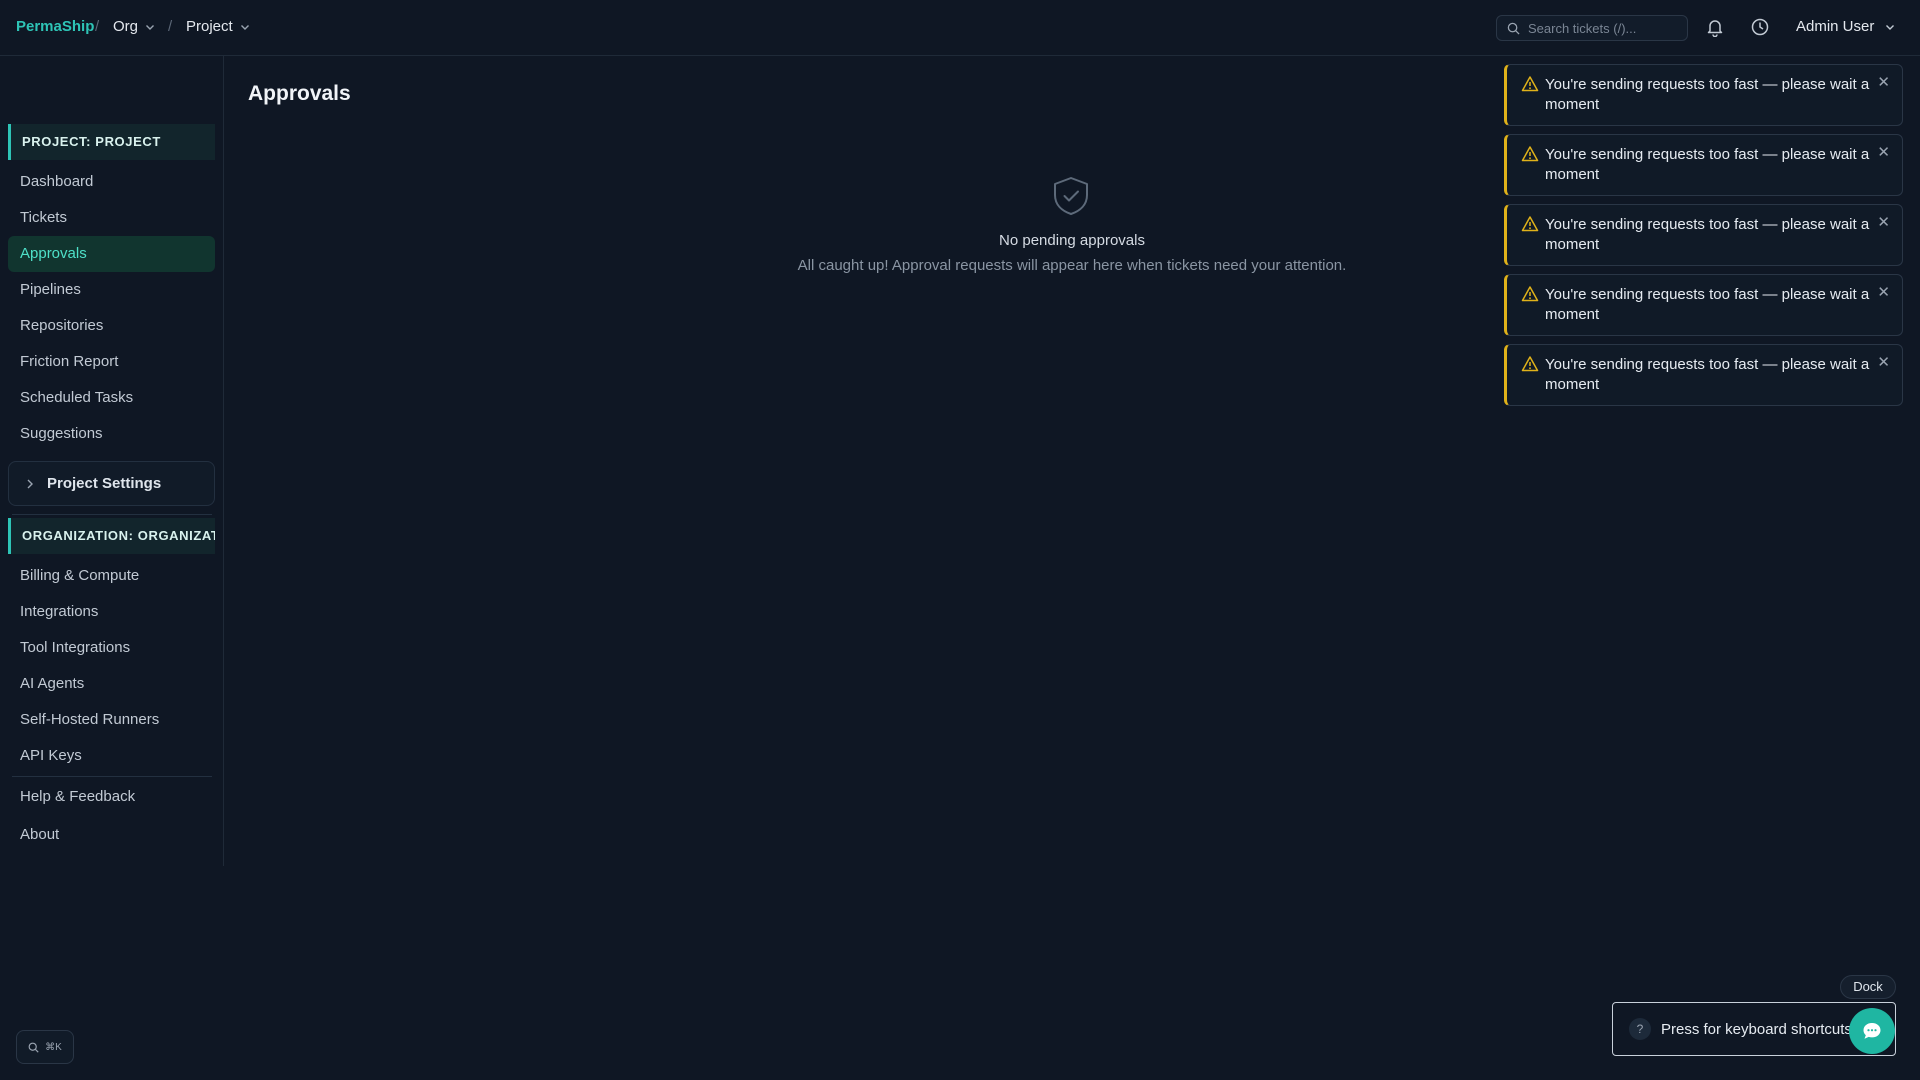 The width and height of the screenshot is (1920, 1080). I want to click on brand-link: PermaShip, so click(55, 26).